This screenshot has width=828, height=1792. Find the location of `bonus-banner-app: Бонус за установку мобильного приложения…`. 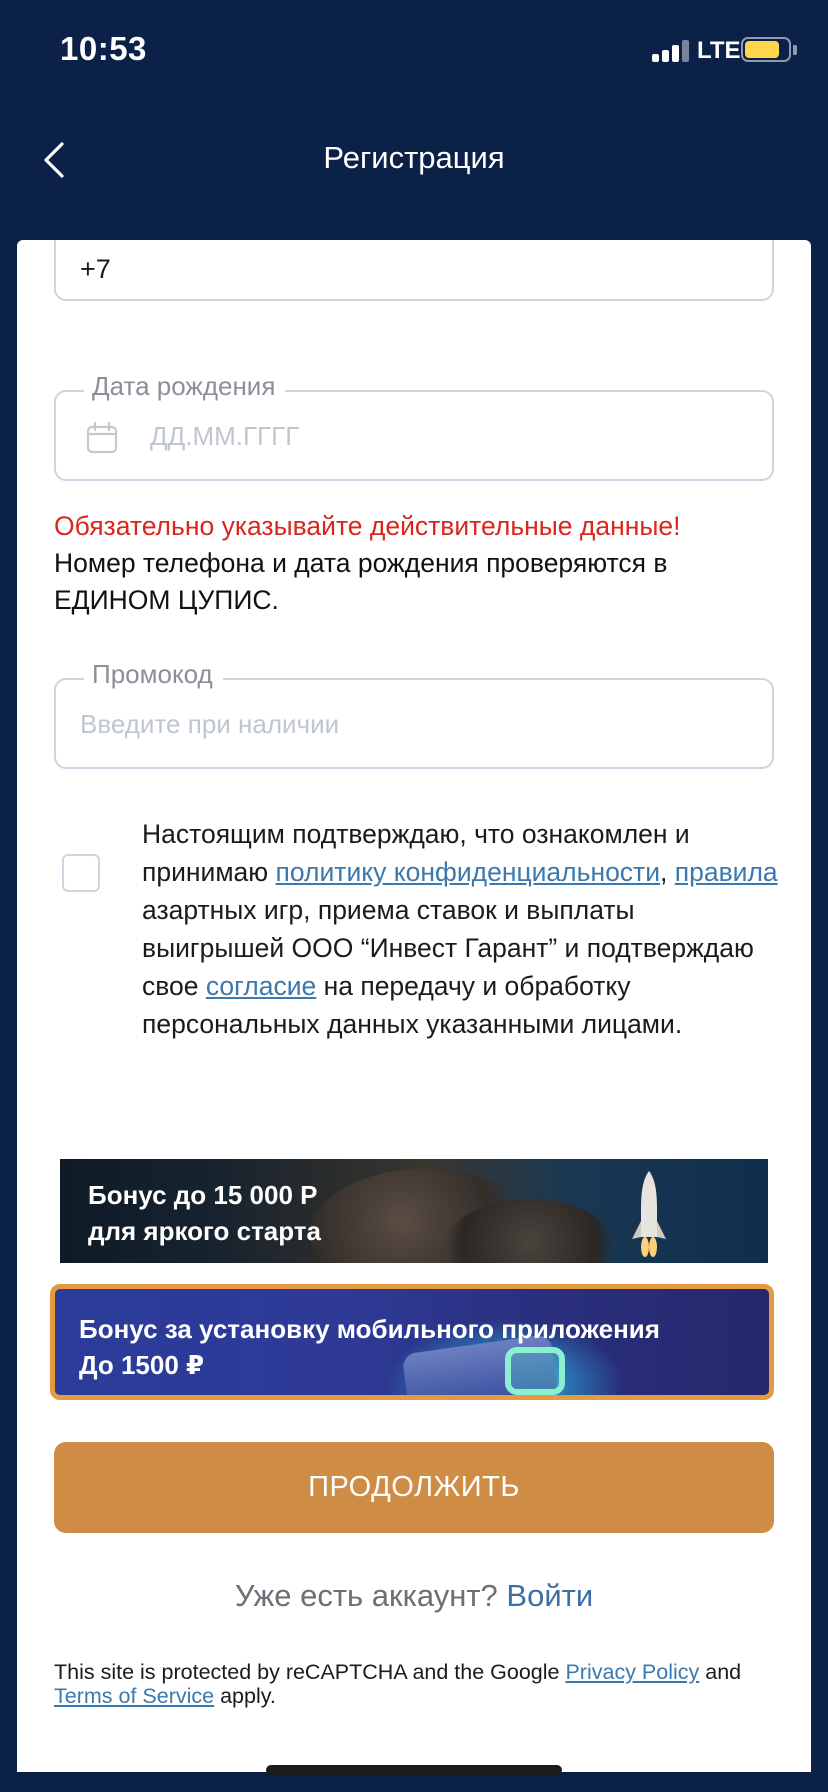

bonus-banner-app: Бонус за установку мобильного приложения… is located at coordinates (412, 1342).